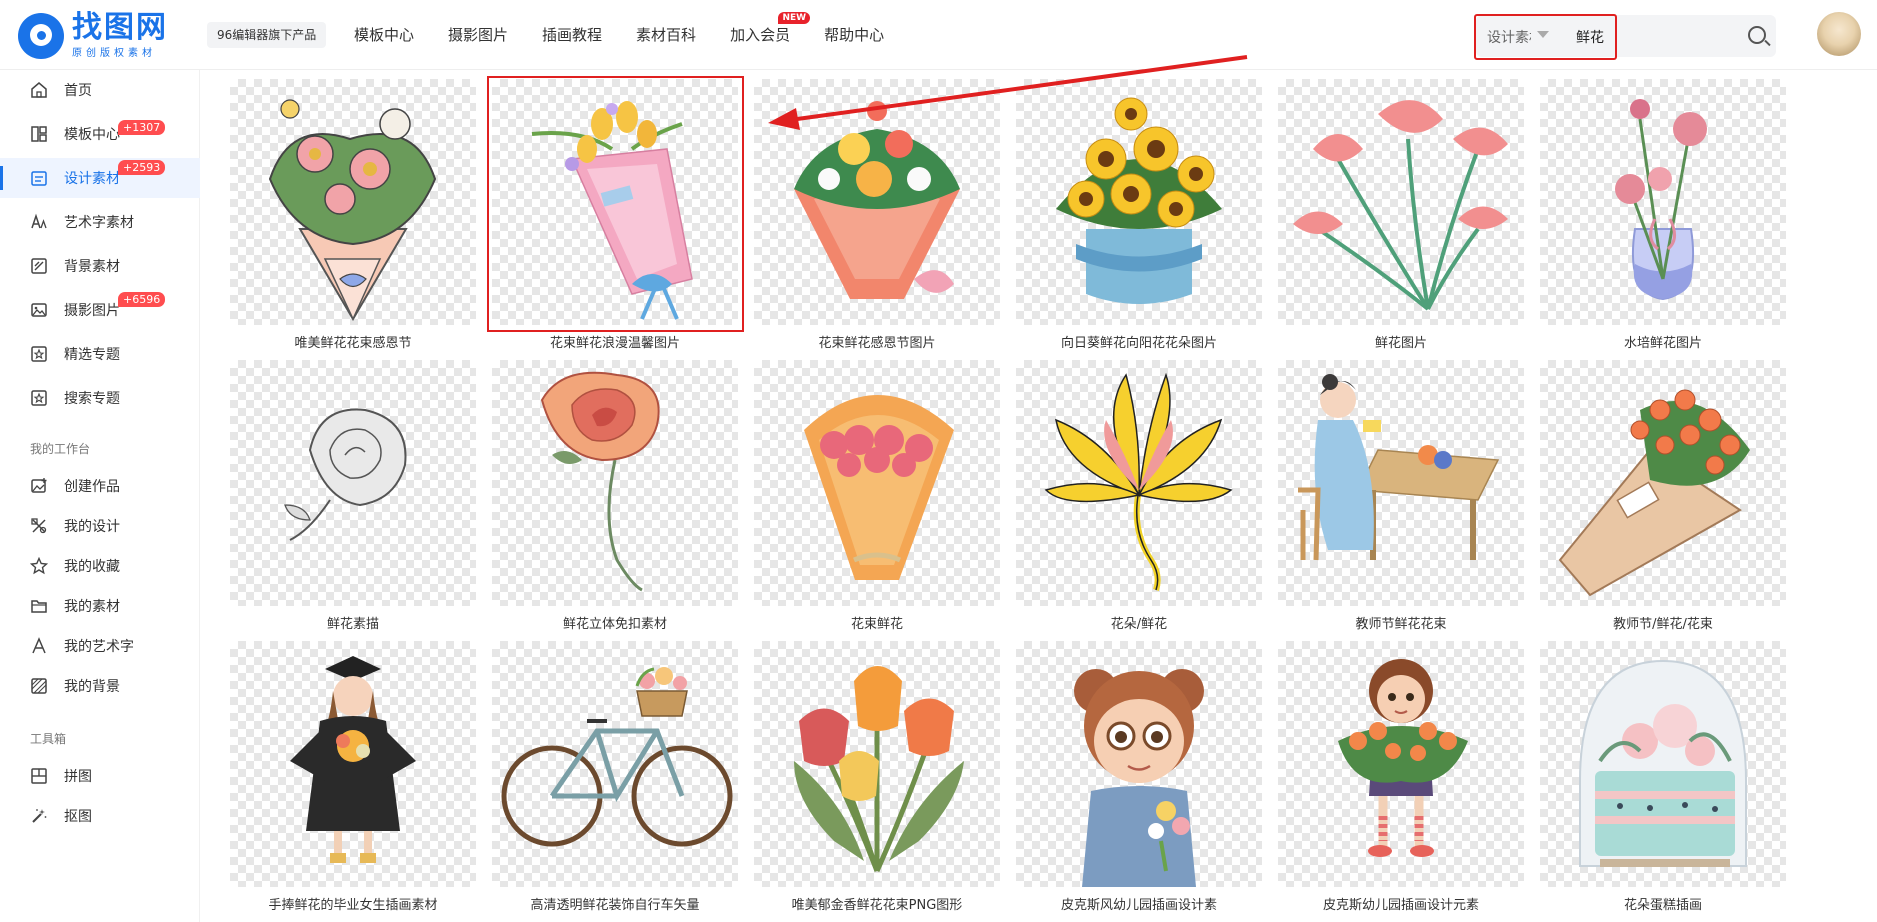 The height and width of the screenshot is (922, 1877). Describe the element at coordinates (120, 27) in the screenshot. I see `logo-title: 找图网` at that location.